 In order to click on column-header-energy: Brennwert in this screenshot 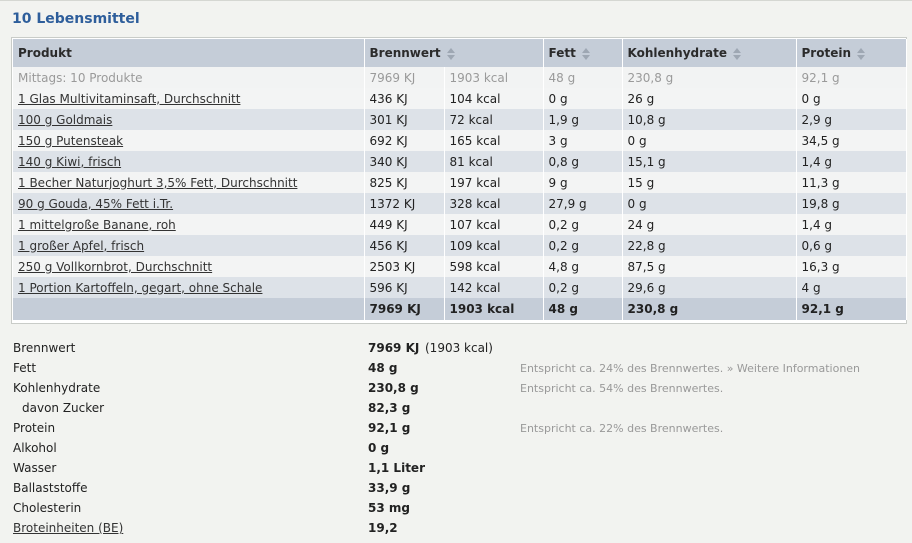, I will do `click(454, 53)`.